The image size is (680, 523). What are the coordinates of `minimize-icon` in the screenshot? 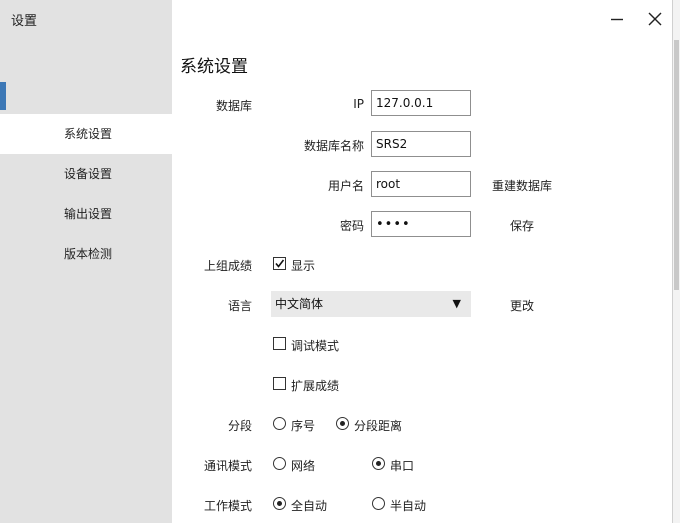 It's located at (617, 19).